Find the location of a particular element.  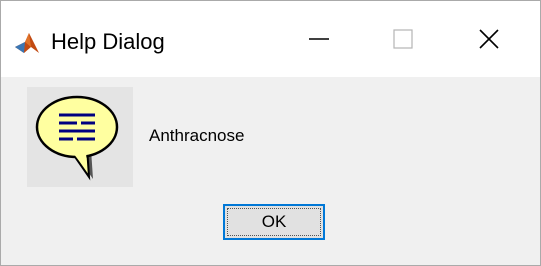

minimize-button is located at coordinates (319, 39).